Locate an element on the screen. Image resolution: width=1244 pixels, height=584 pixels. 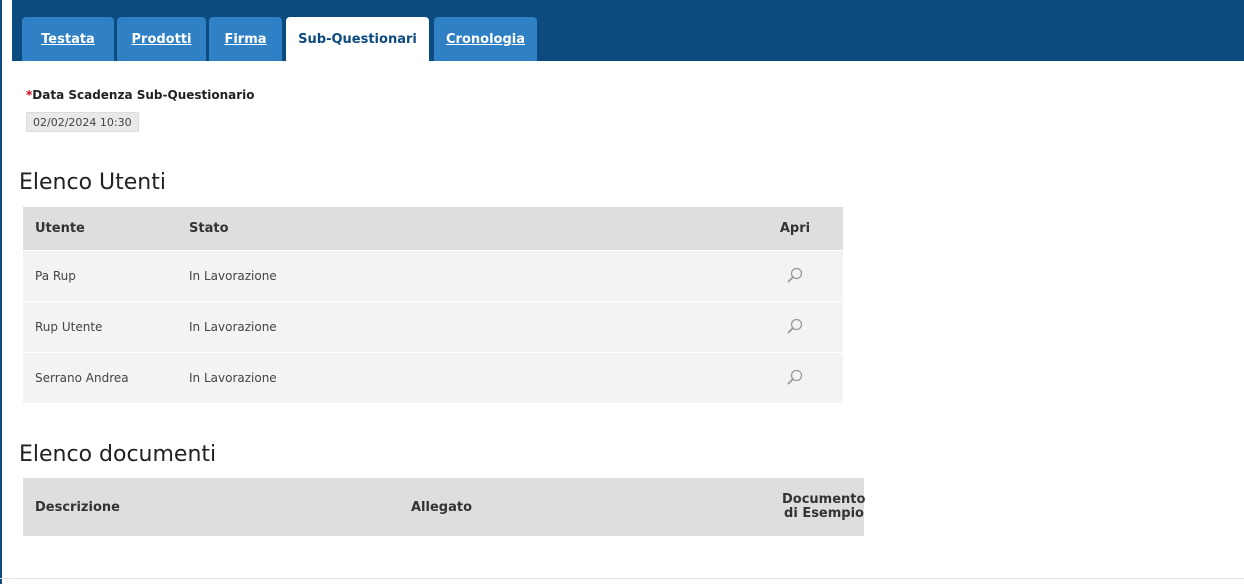
documents-section-title: Elenco documenti is located at coordinates (118, 454).